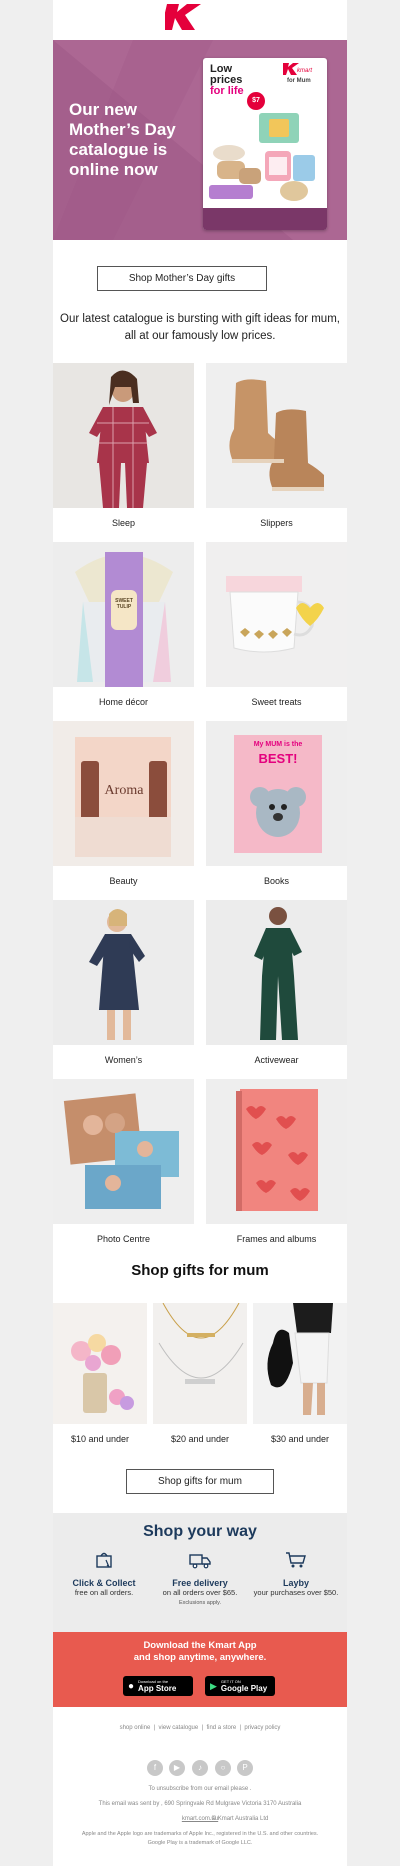 The height and width of the screenshot is (1866, 400). Describe the element at coordinates (213, 1685) in the screenshot. I see `google-play-icon: ▶` at that location.